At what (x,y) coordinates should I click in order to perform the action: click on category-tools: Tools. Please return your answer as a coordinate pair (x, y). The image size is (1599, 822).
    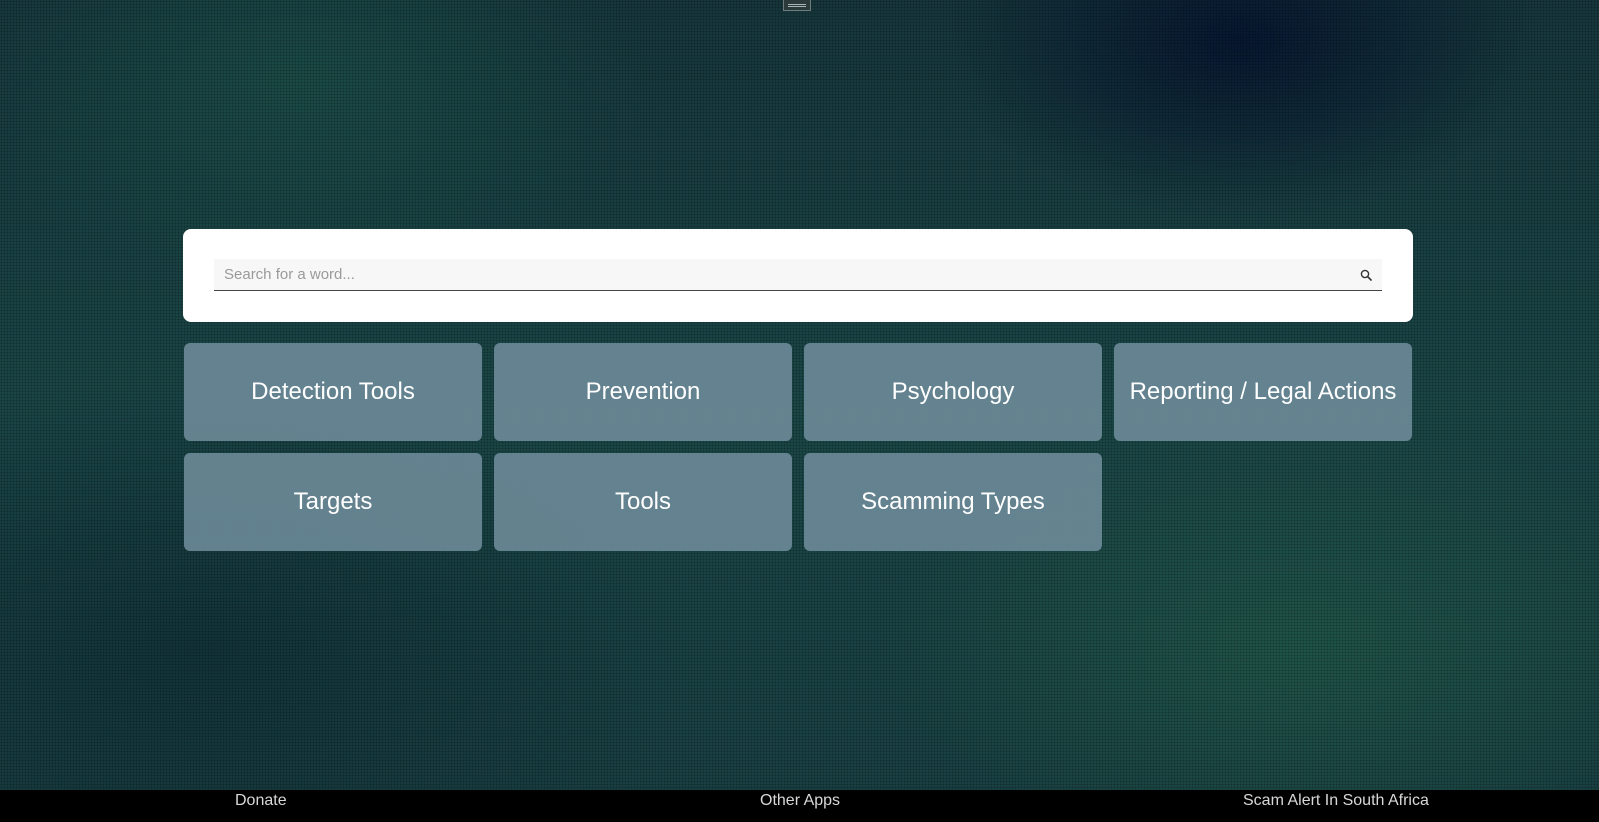
    Looking at the image, I should click on (643, 502).